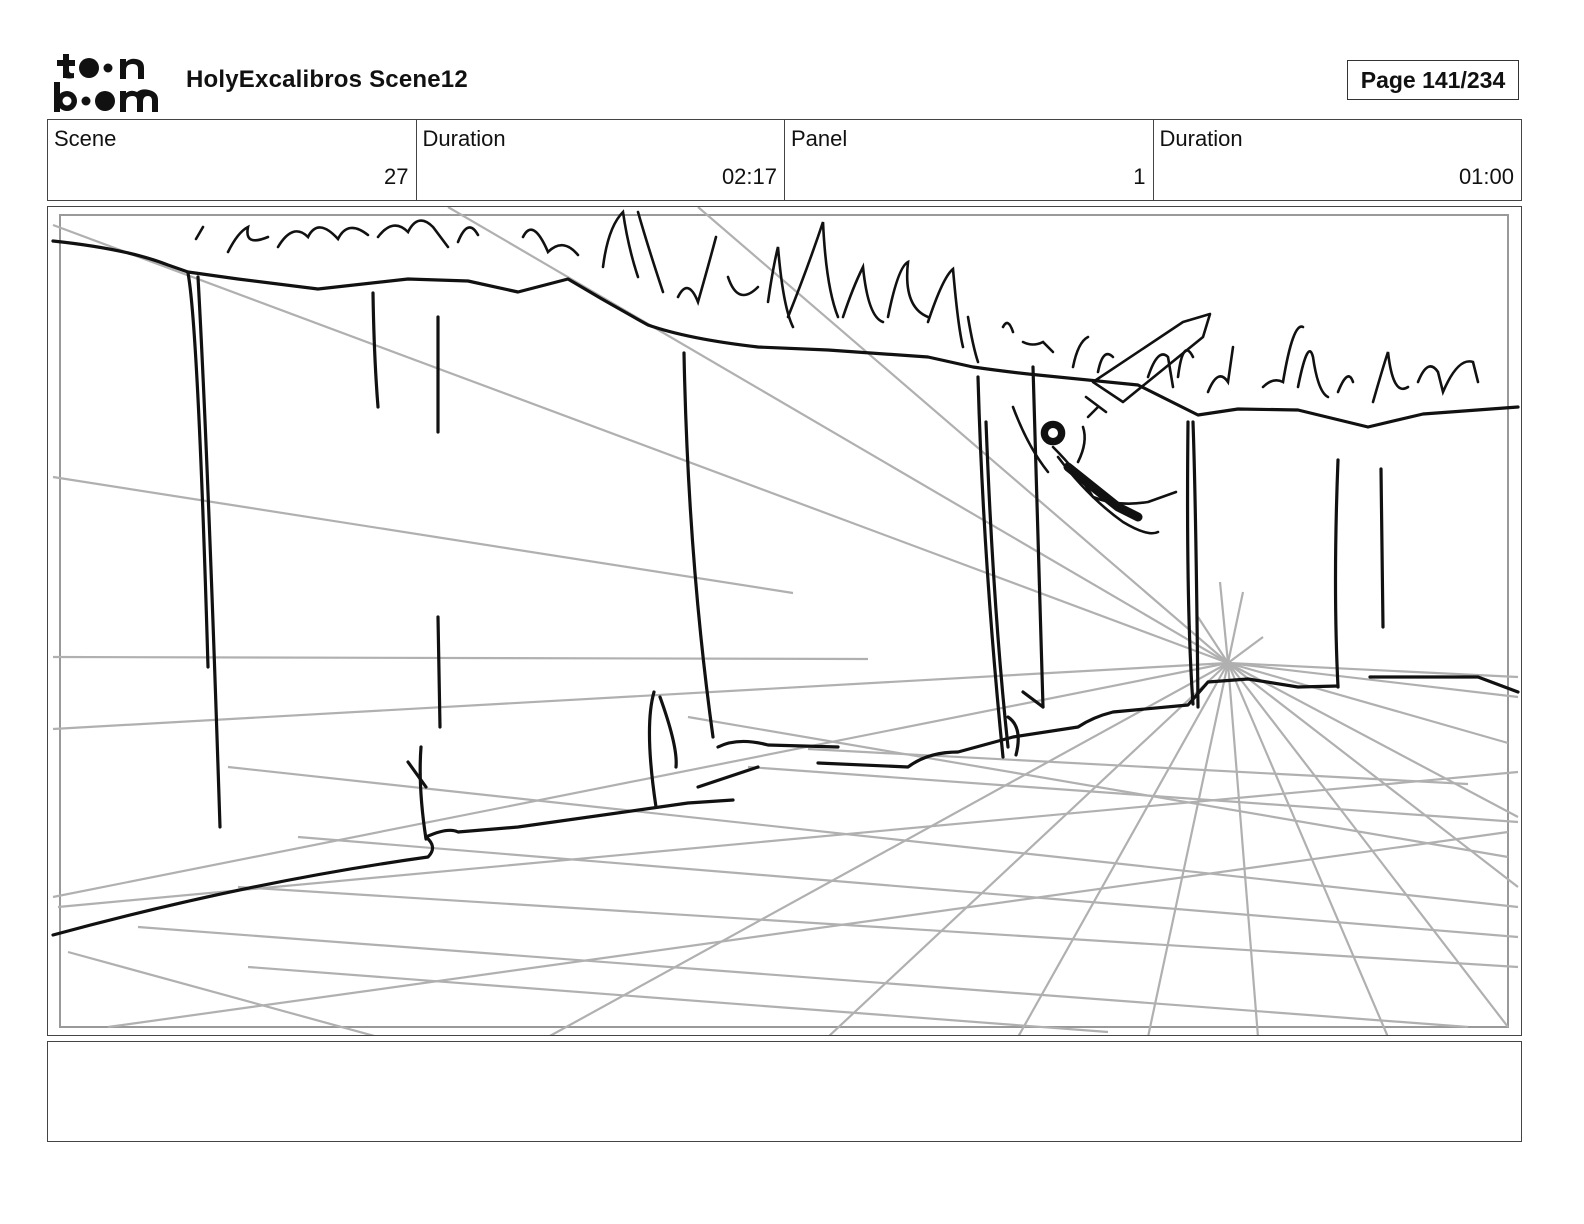  Describe the element at coordinates (1338, 160) in the screenshot. I see `panel-duration-cell: Duration 01:00` at that location.